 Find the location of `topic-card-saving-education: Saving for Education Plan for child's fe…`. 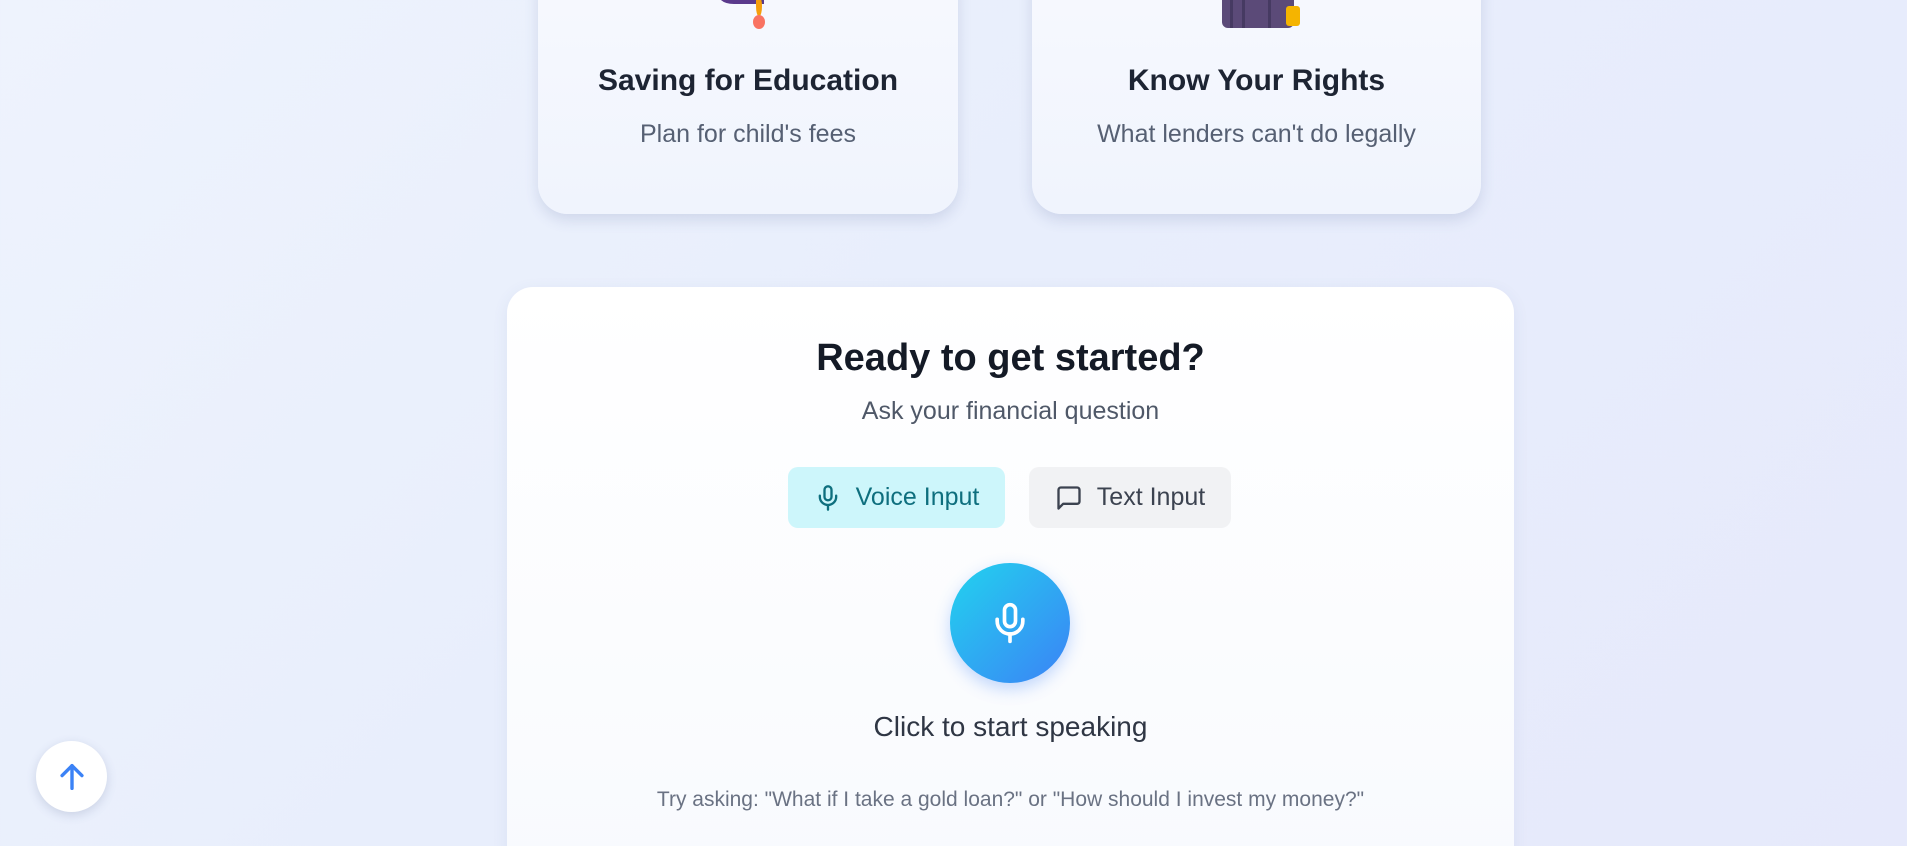

topic-card-saving-education: Saving for Education Plan for child's fe… is located at coordinates (748, 107).